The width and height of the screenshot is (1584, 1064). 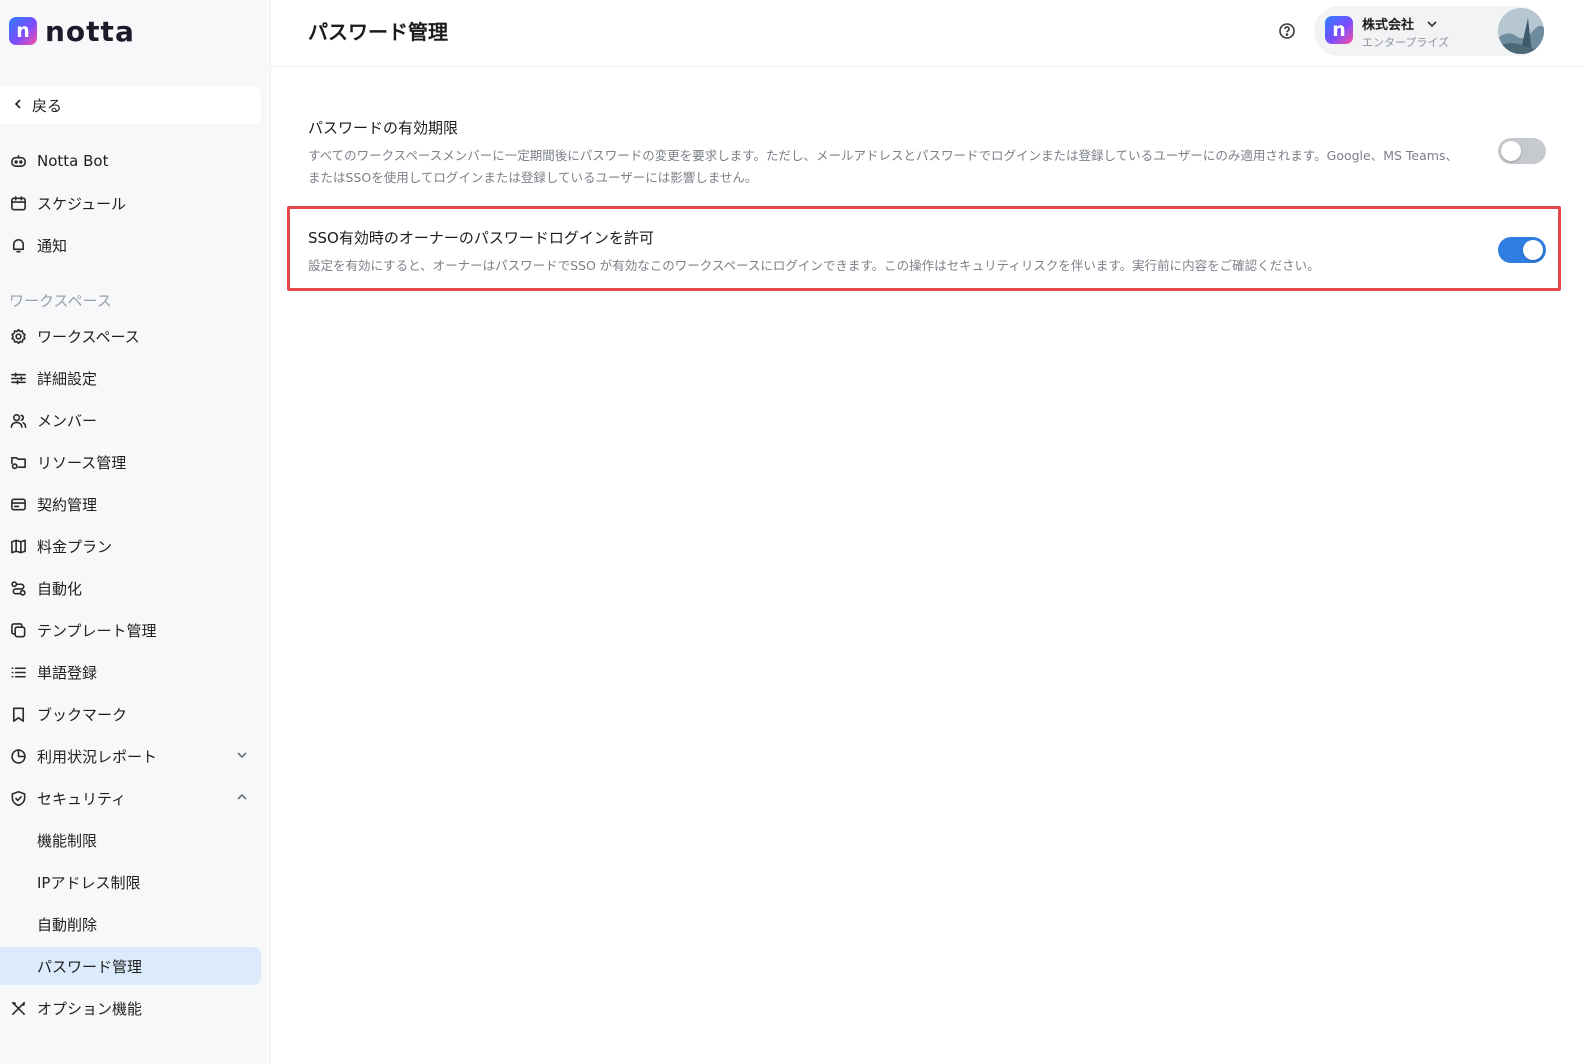 I want to click on sidebar-item-notta-bot: Notta Bot, so click(x=130, y=161).